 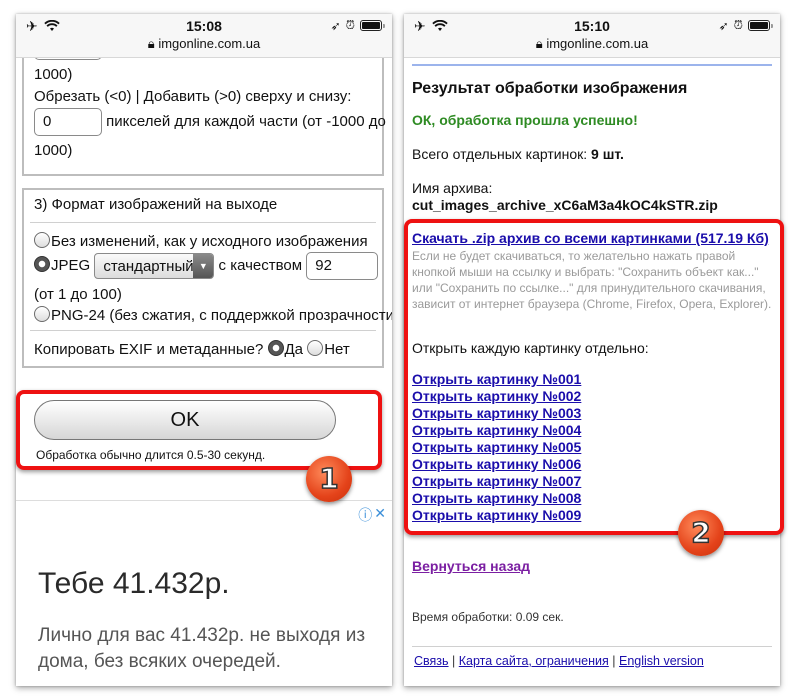 What do you see at coordinates (203, 266) in the screenshot?
I see `chevron-down-icon: ▼` at bounding box center [203, 266].